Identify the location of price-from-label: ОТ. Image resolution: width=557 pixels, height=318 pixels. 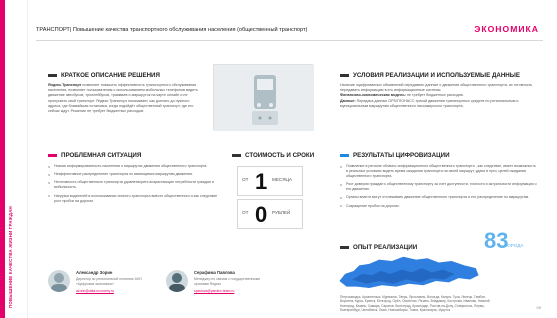
(245, 212).